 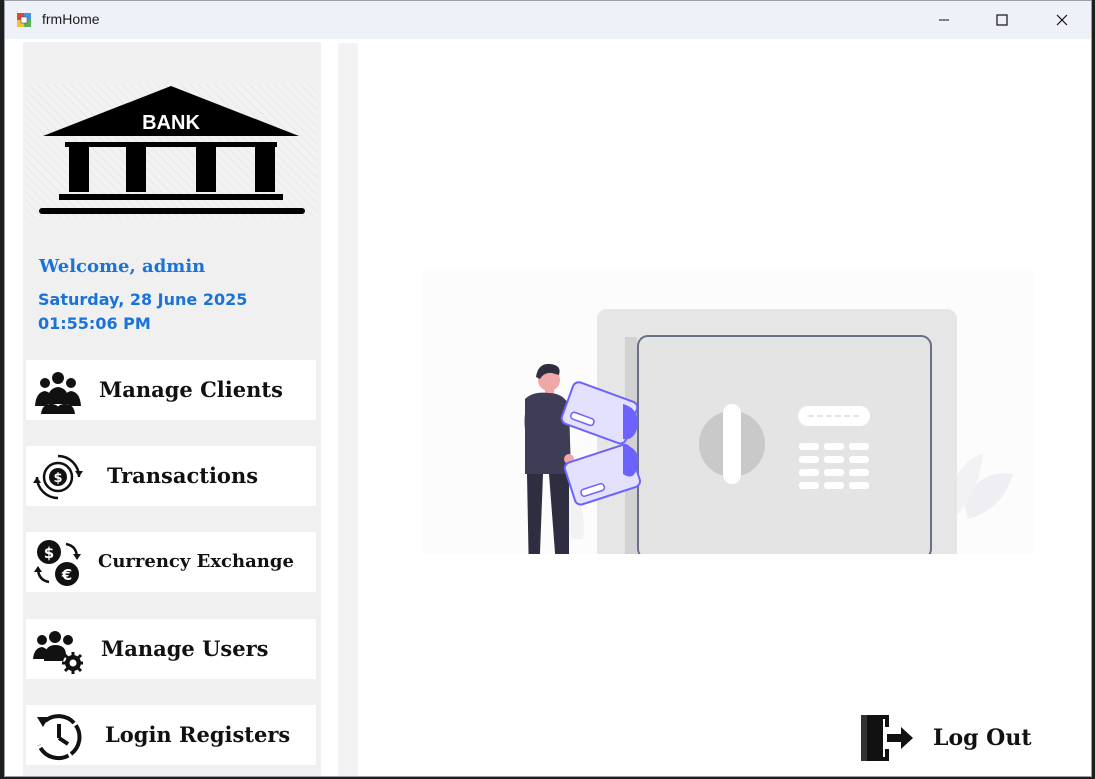 I want to click on welcome-text: Welcome, admin, so click(x=122, y=266).